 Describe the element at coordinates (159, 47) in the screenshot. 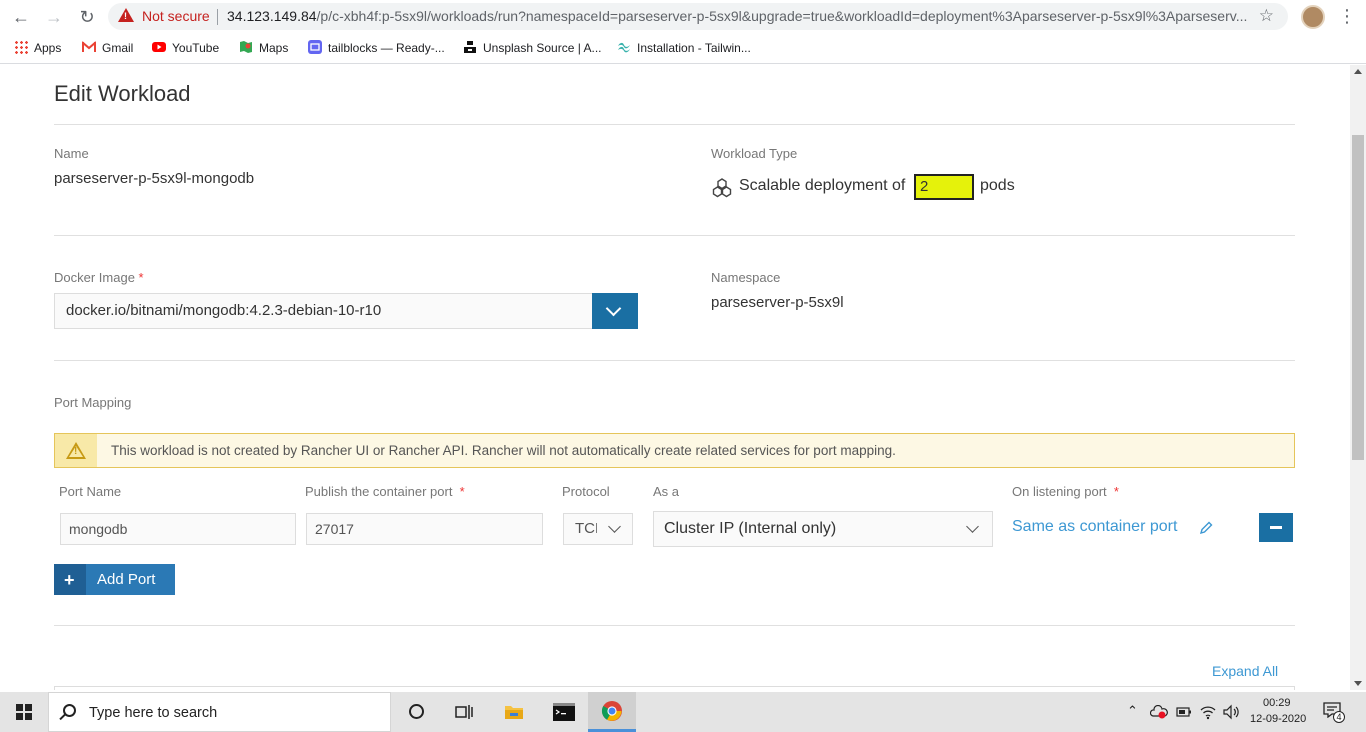

I see `youtube-icon` at that location.